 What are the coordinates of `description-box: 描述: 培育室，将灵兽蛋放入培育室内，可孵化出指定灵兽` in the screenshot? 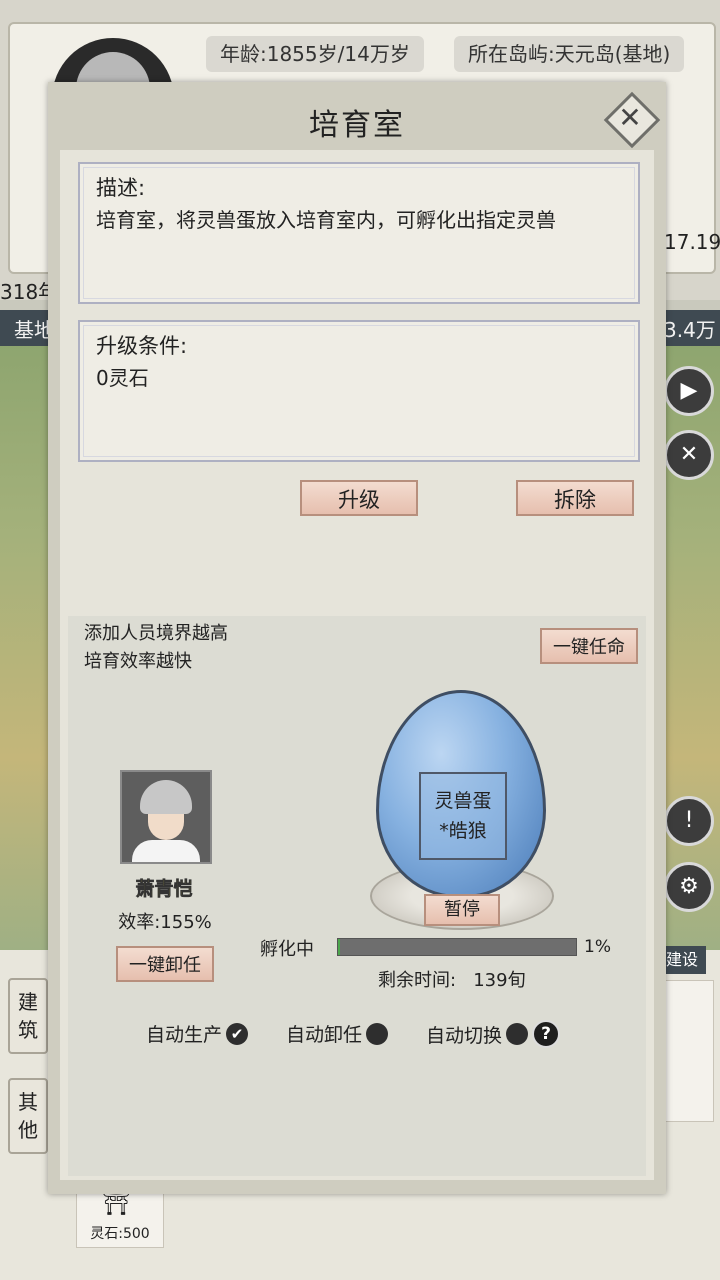 It's located at (359, 233).